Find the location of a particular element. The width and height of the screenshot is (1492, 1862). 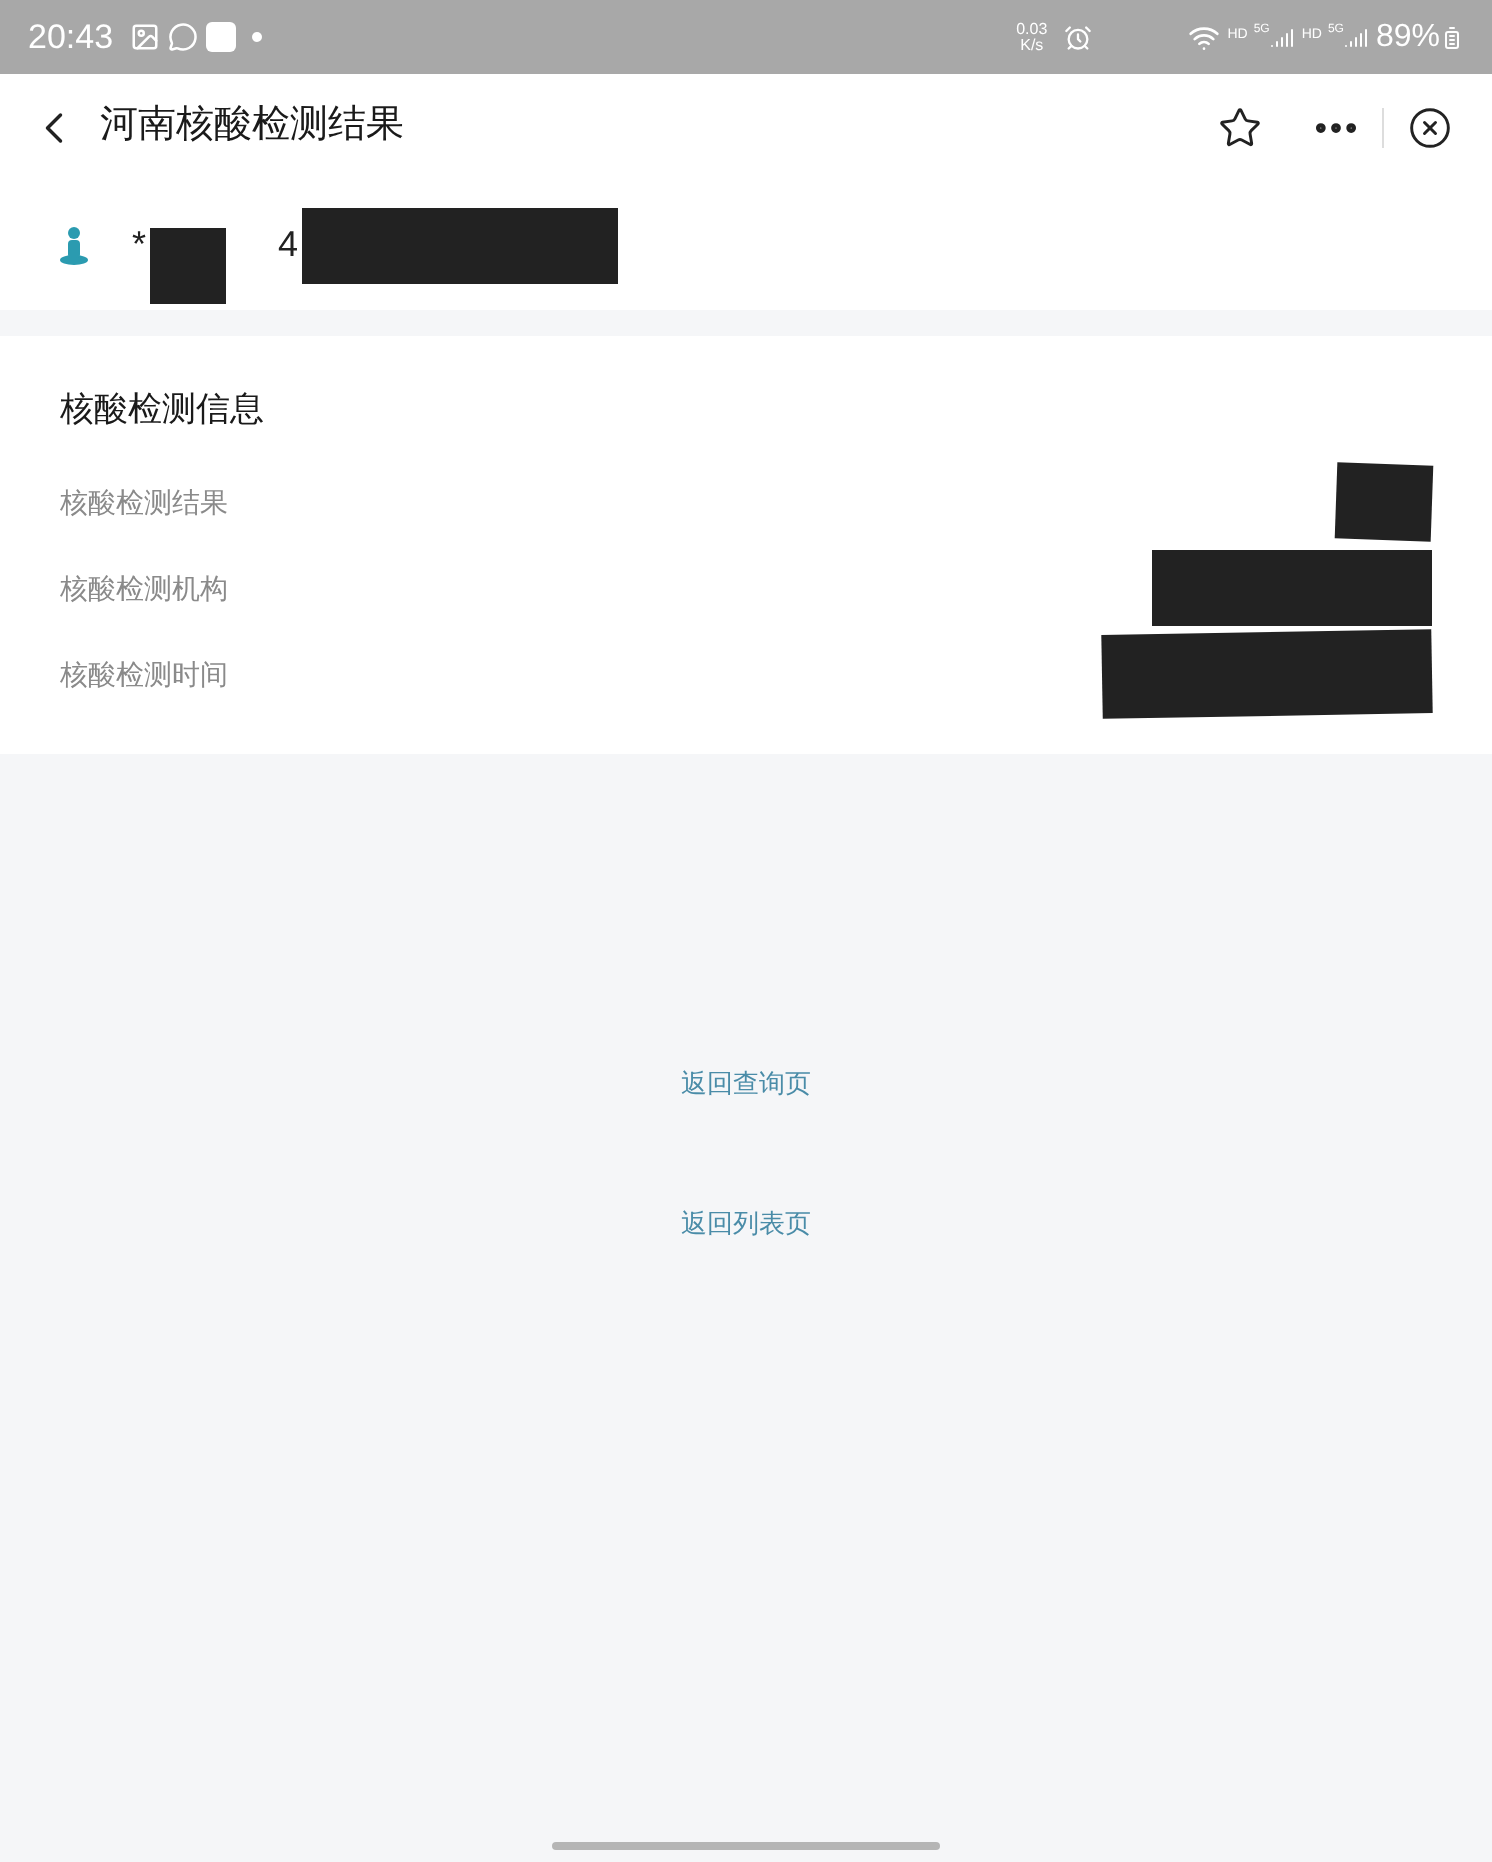

net-speed-value: 0.03 is located at coordinates (1032, 29).